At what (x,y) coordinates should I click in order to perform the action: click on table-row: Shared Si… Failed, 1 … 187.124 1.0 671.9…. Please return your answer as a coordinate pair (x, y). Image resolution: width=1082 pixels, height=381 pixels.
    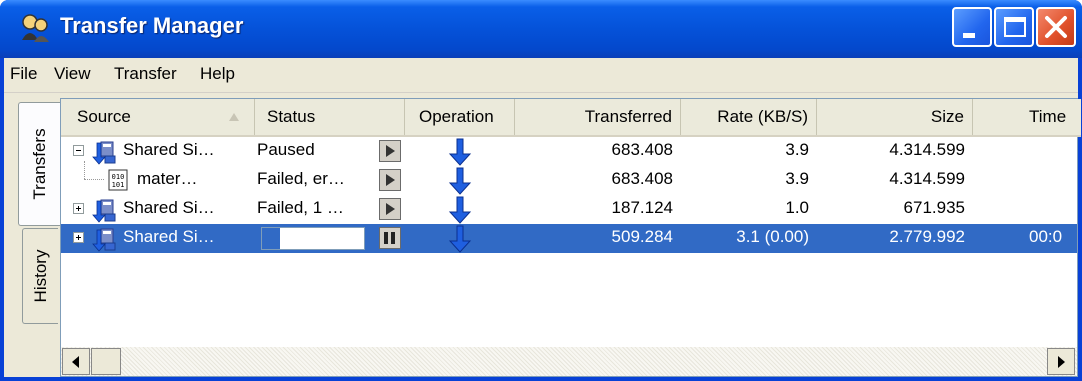
    Looking at the image, I should click on (569, 209).